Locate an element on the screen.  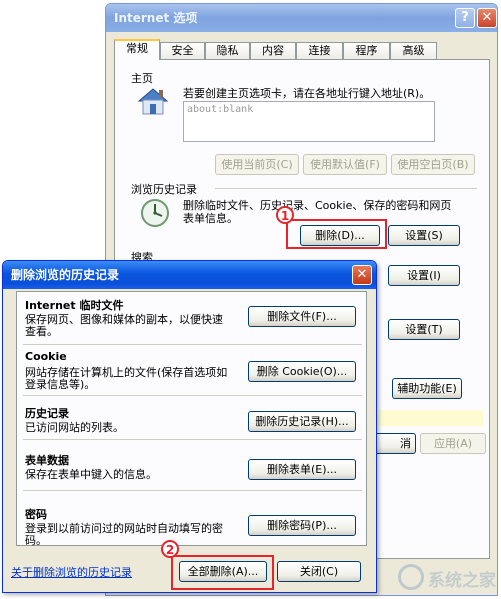
tab-privacy: 隐私 is located at coordinates (227, 50).